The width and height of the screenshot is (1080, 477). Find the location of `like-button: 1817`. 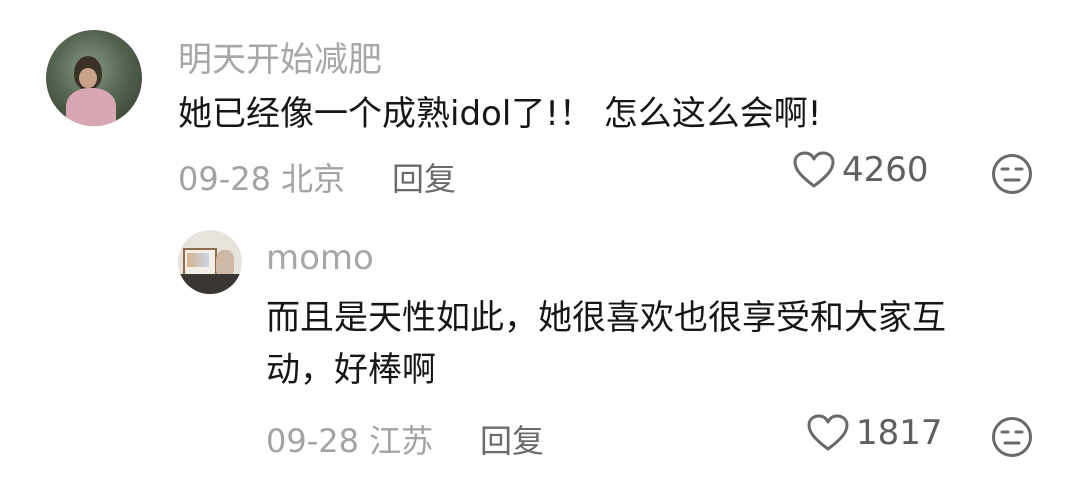

like-button: 1817 is located at coordinates (874, 433).